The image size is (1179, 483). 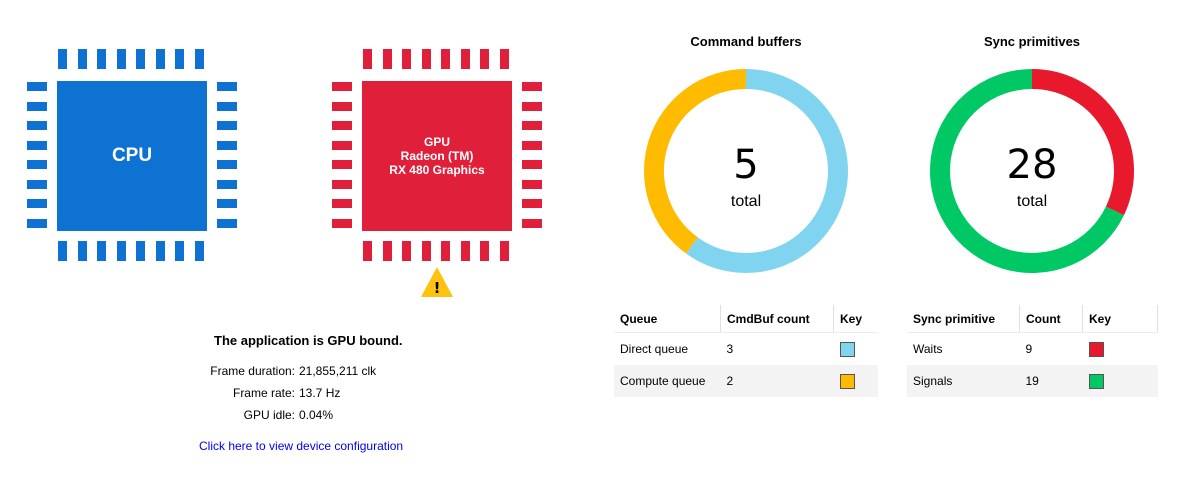 What do you see at coordinates (730, 349) in the screenshot?
I see `queue-count: 3` at bounding box center [730, 349].